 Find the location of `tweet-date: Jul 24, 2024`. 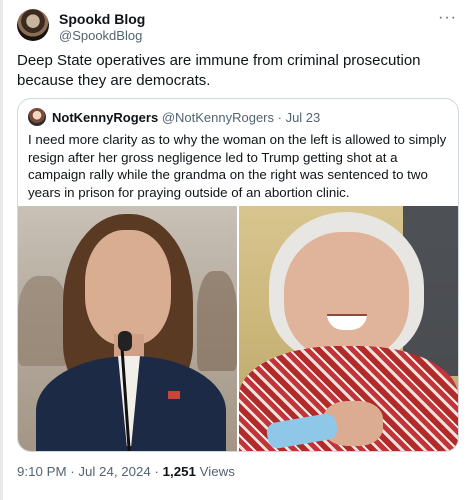

tweet-date: Jul 24, 2024 is located at coordinates (114, 471).